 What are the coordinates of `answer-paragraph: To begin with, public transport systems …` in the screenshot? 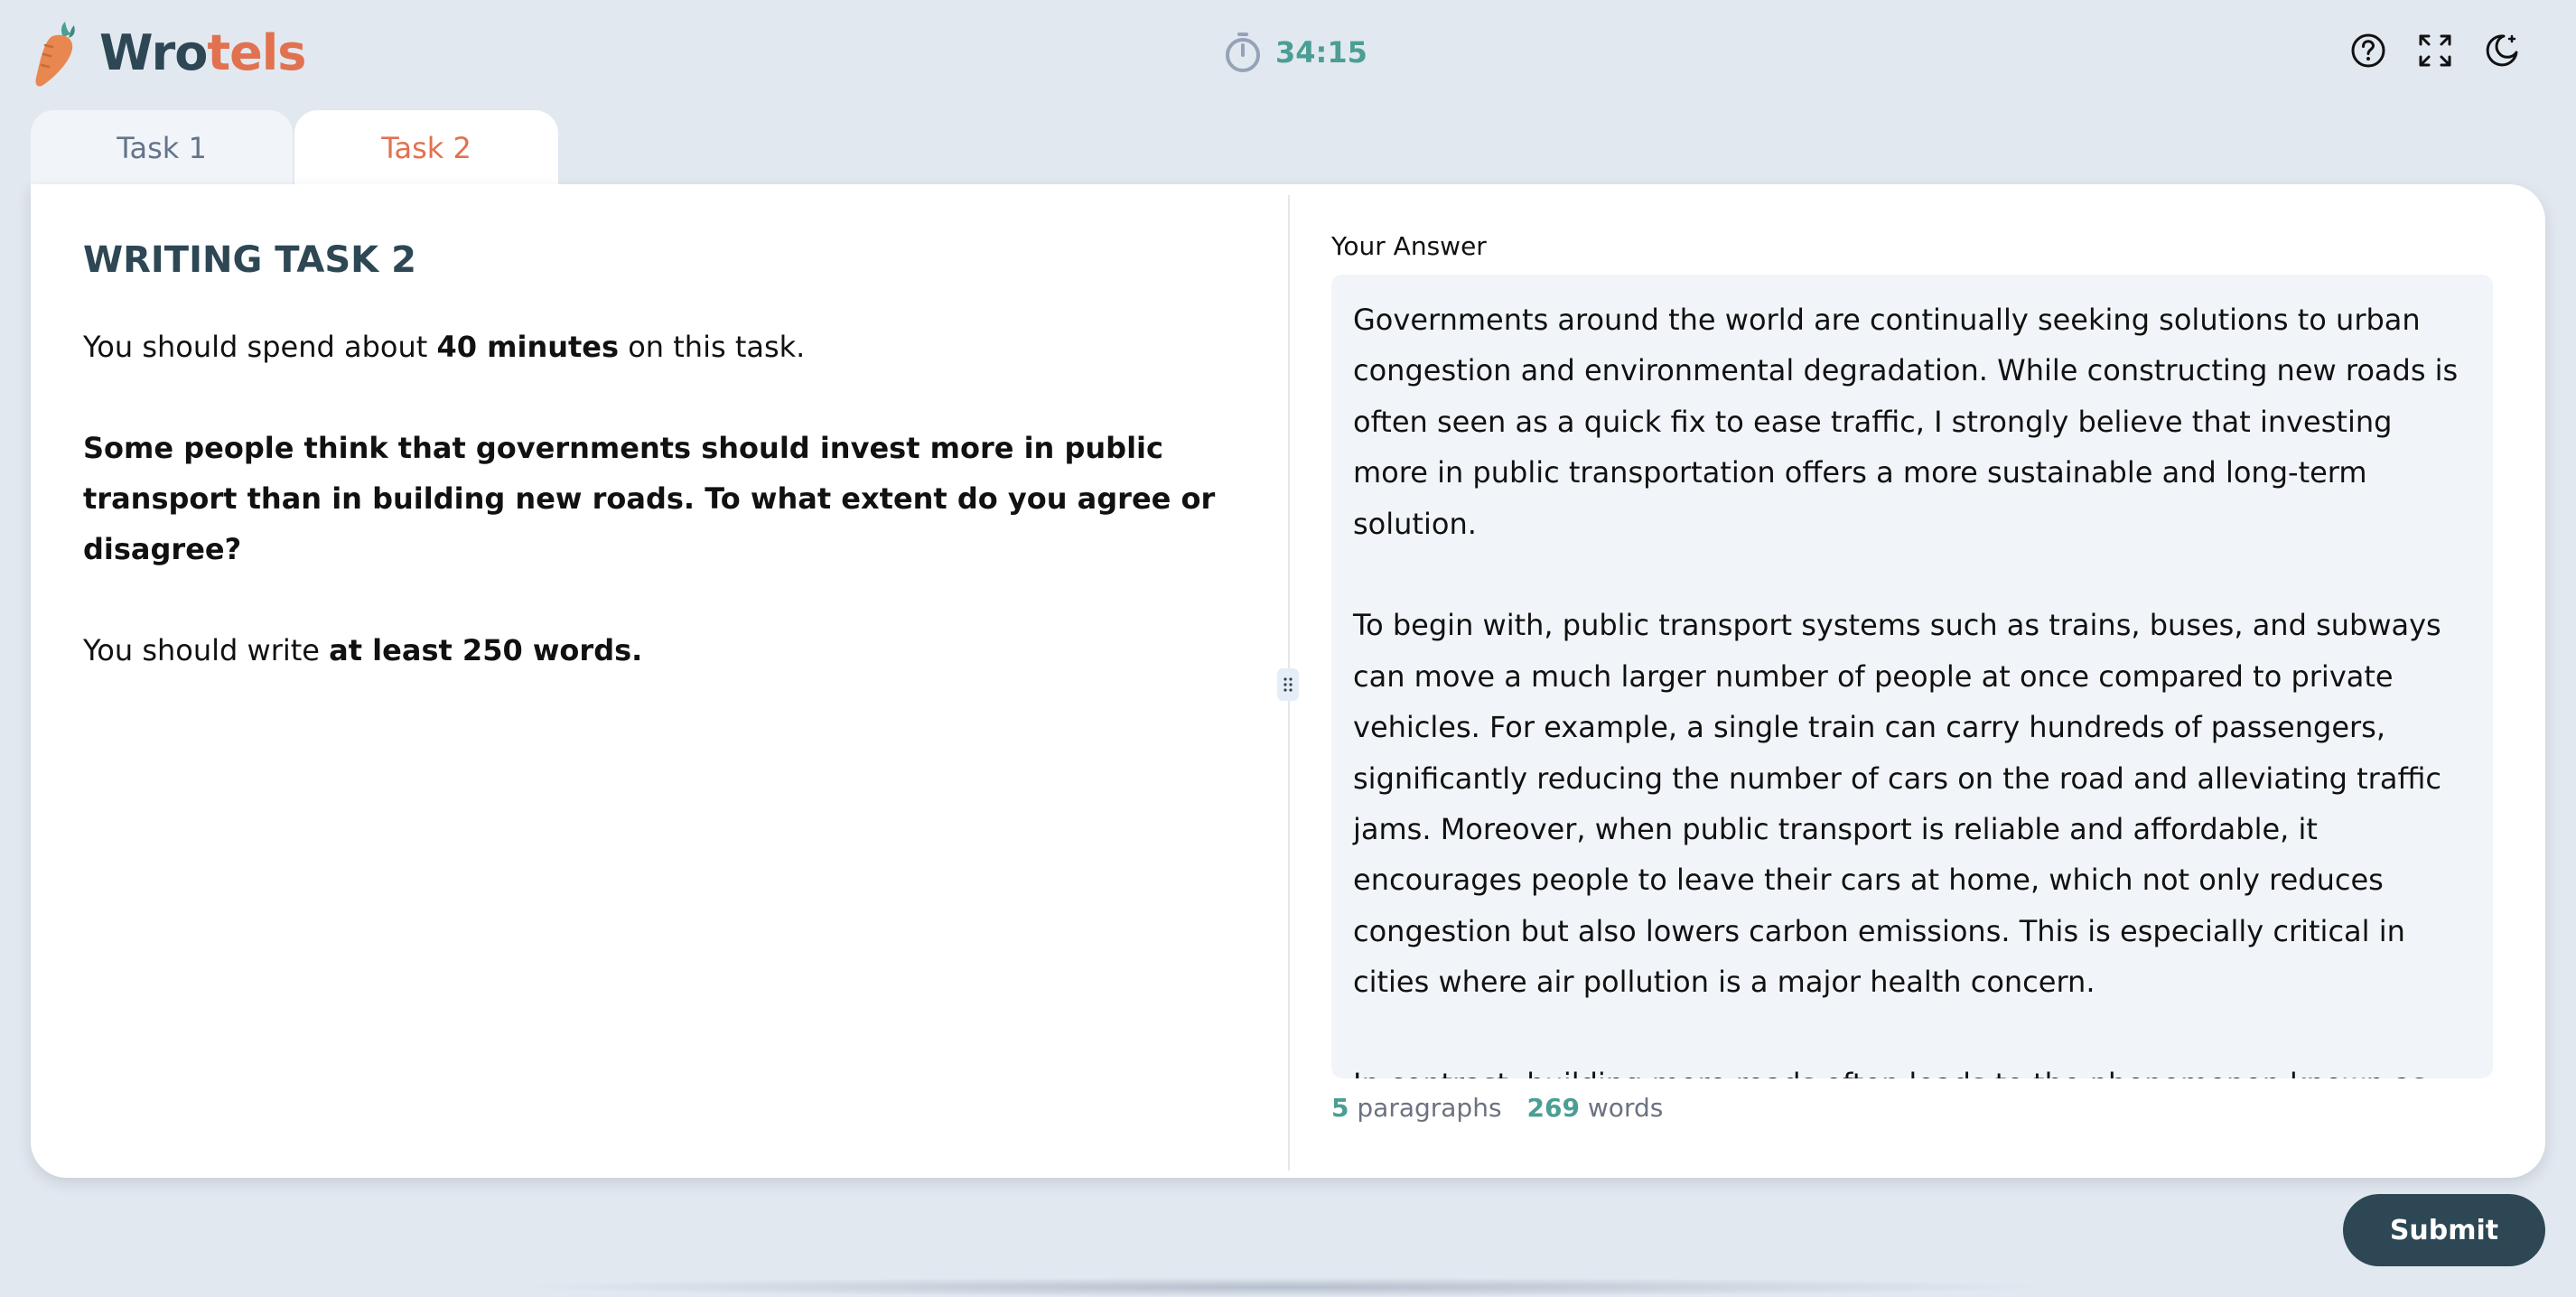 It's located at (1897, 804).